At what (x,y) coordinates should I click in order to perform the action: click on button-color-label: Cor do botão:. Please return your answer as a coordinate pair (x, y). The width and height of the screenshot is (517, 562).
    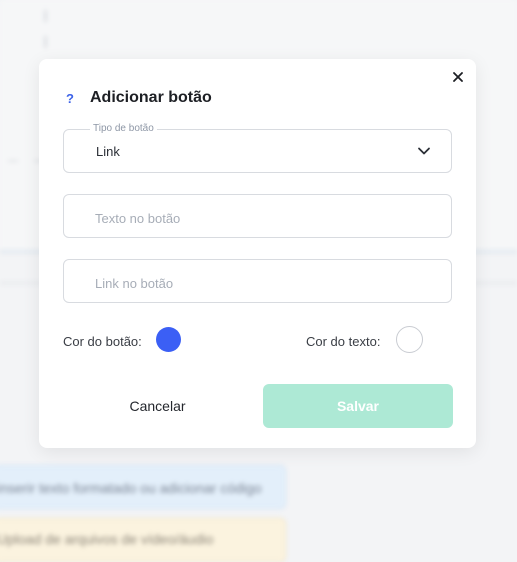
    Looking at the image, I should click on (102, 341).